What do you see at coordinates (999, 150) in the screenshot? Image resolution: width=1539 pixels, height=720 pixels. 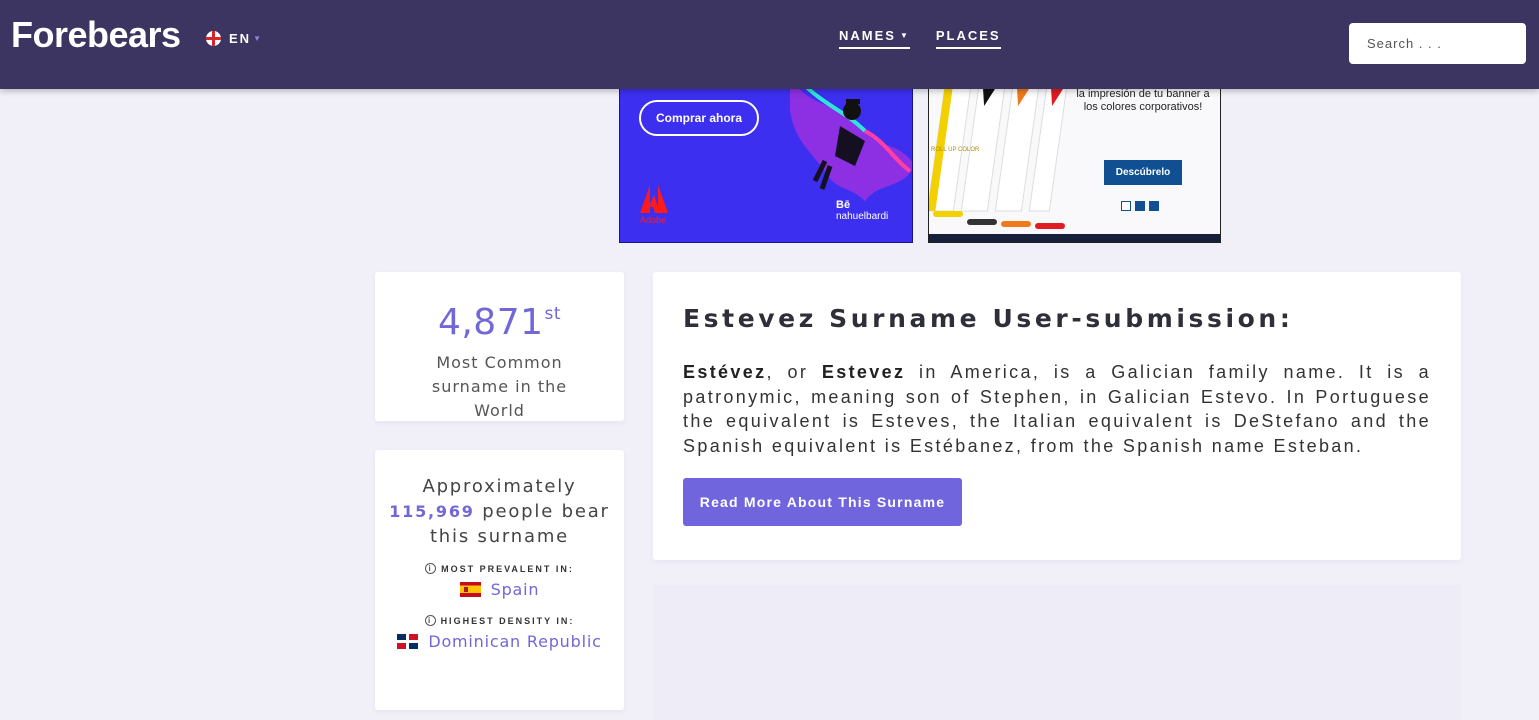 I see `rollup-banners-illustration: ROLL UP COLOR` at bounding box center [999, 150].